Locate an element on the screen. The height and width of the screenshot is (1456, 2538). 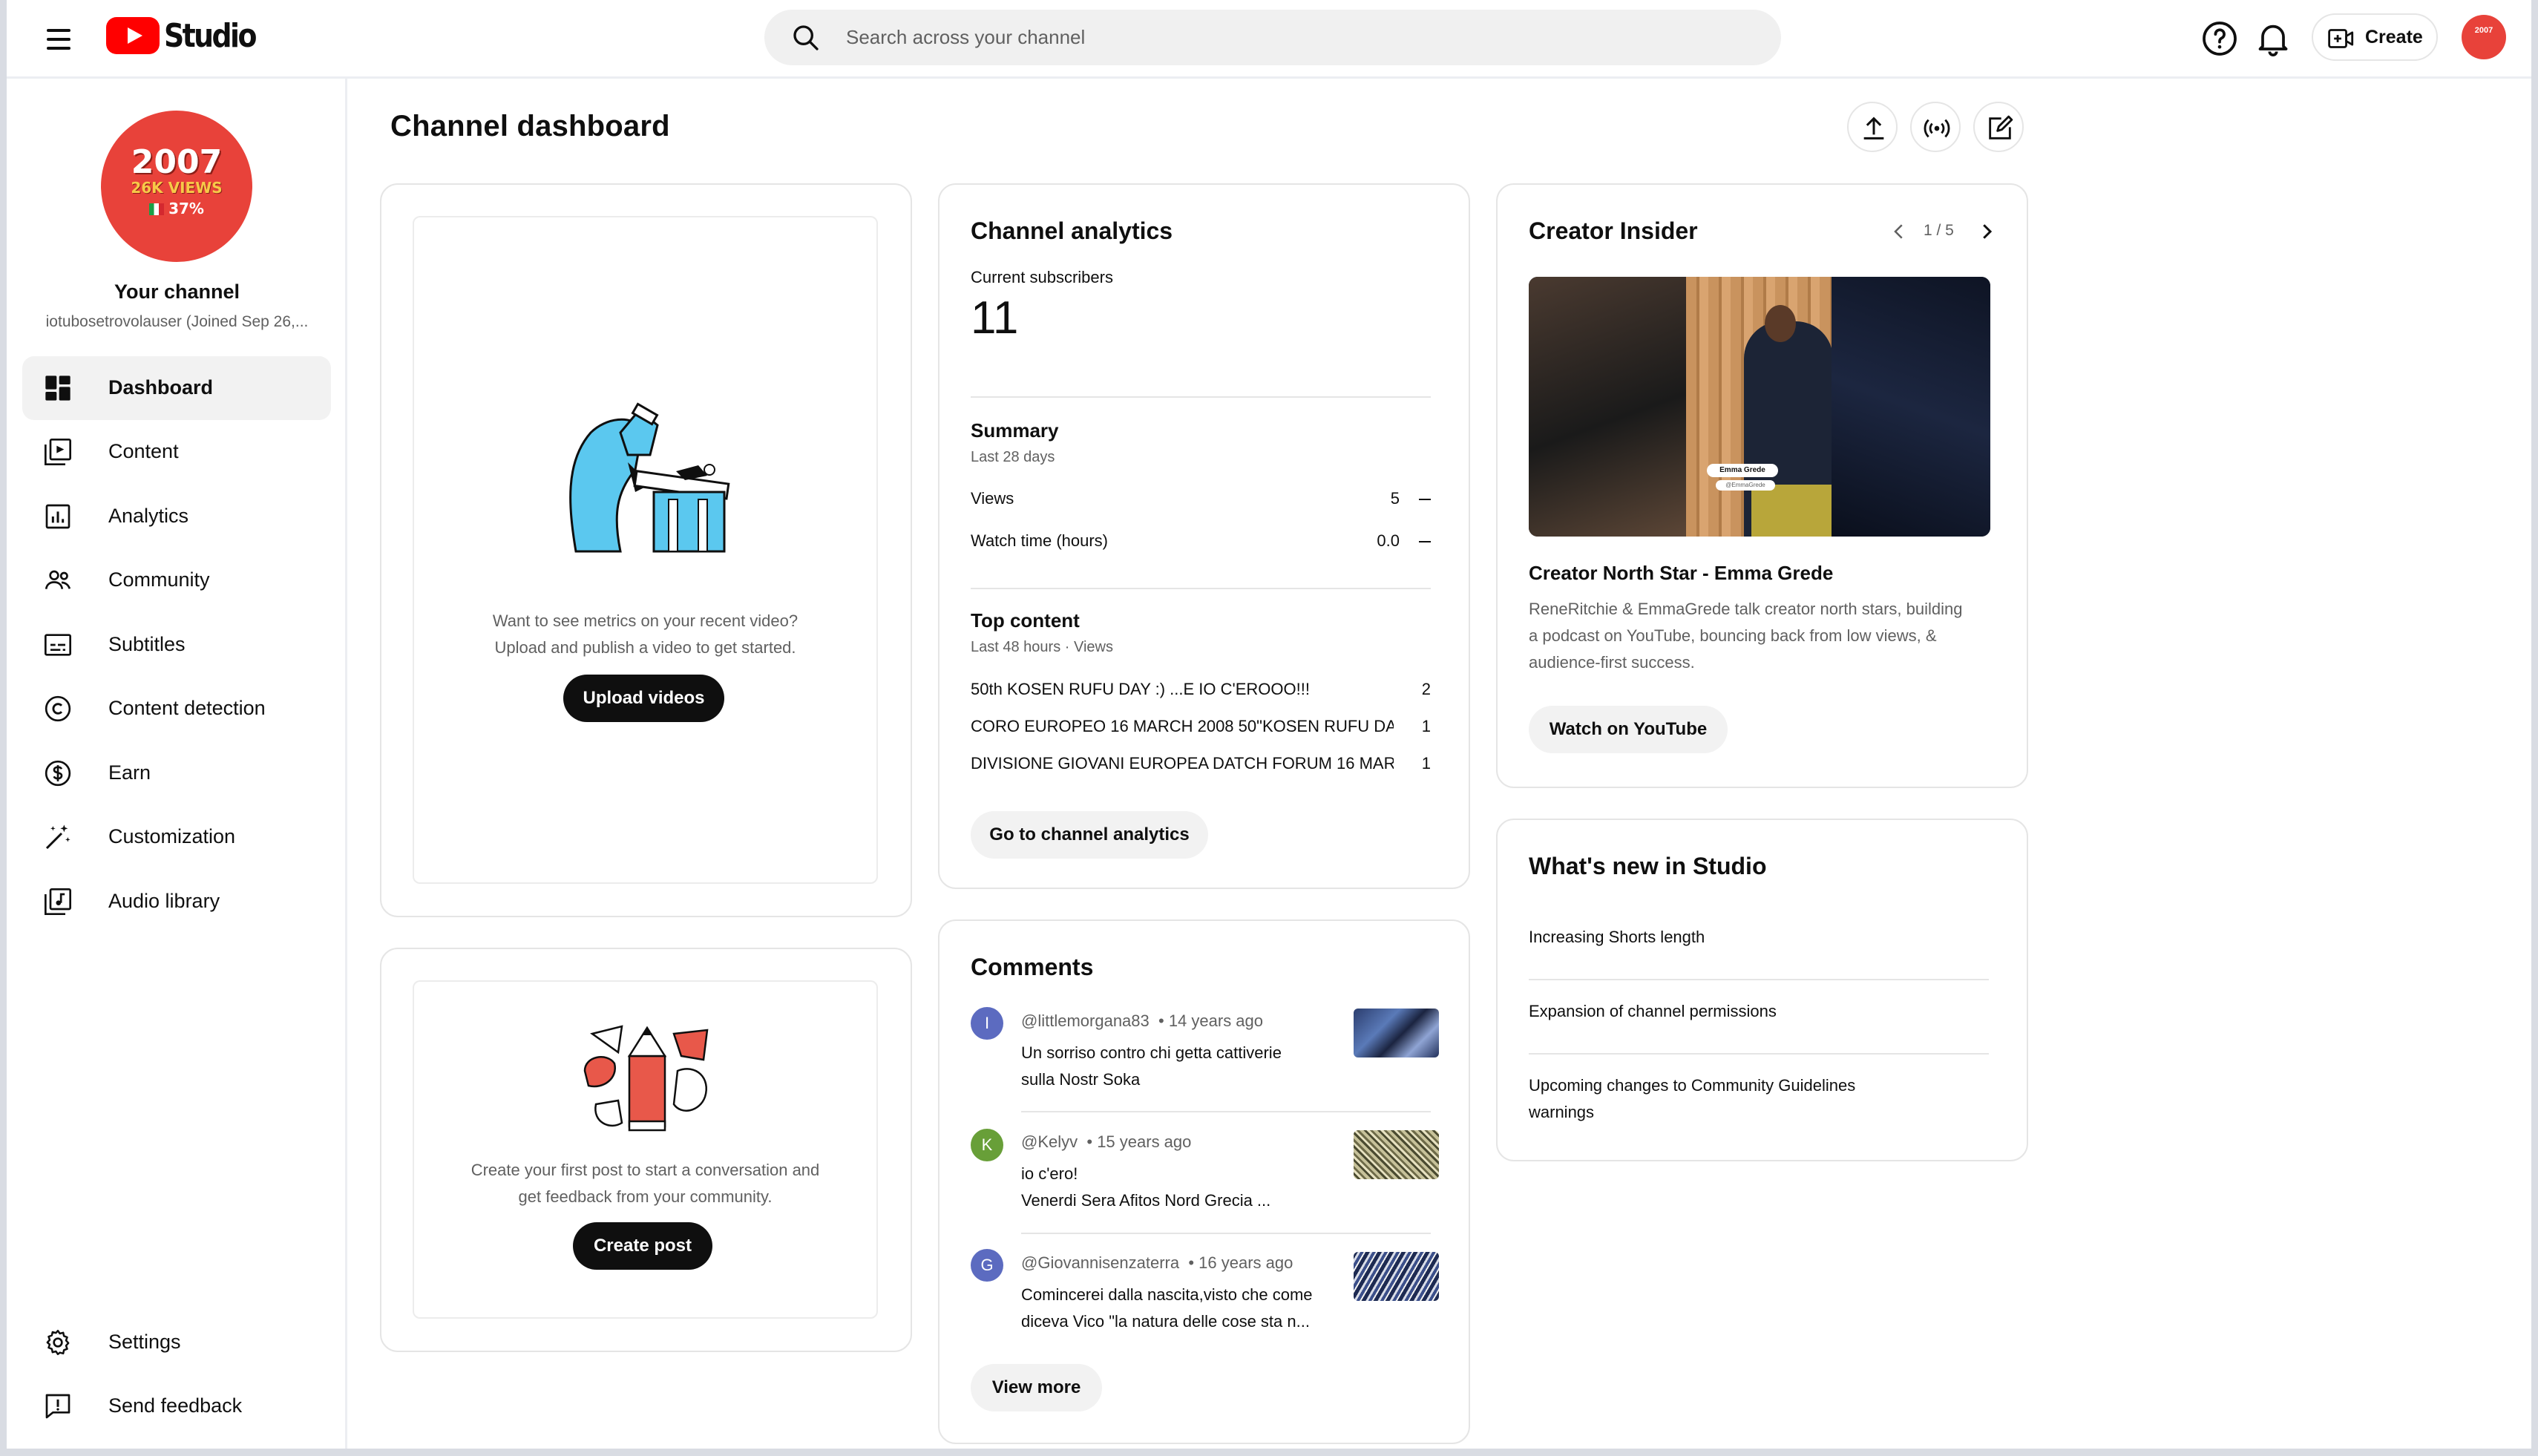
analytics-icon is located at coordinates (57, 517).